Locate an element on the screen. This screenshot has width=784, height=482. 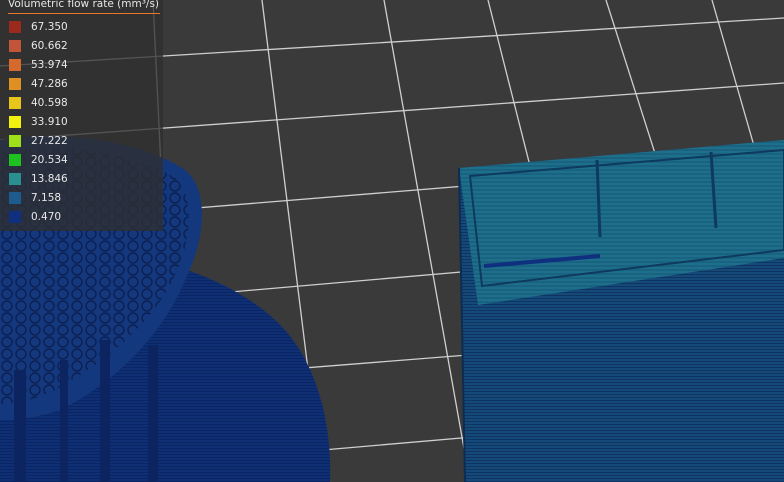
legend-value: 13.846 is located at coordinates (49, 179).